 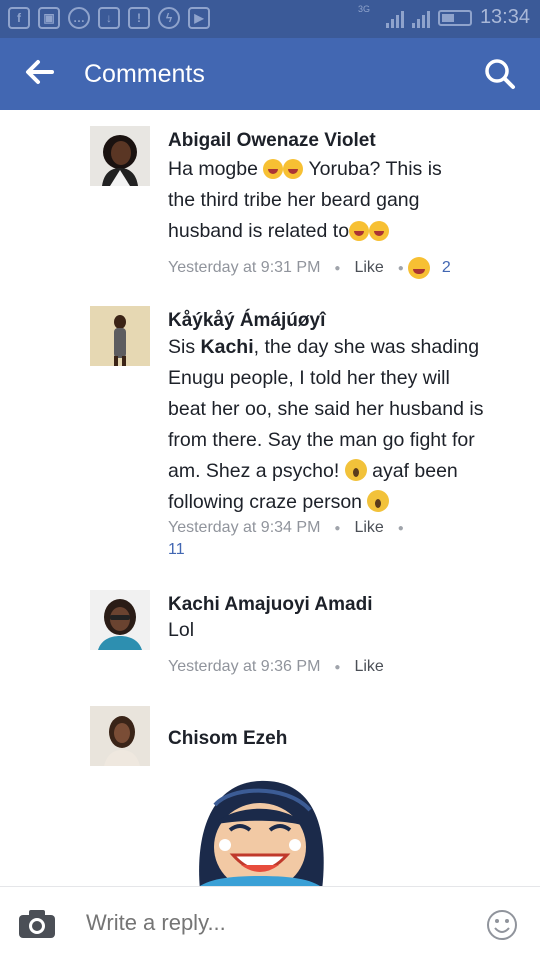 What do you see at coordinates (504, 17) in the screenshot?
I see `clock: 13:34` at bounding box center [504, 17].